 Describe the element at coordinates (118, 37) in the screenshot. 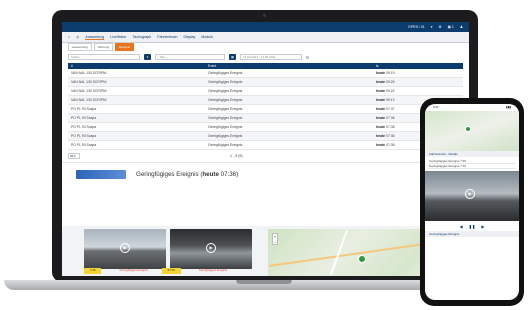

I see `nav-item-livehistor: Livelhistor` at that location.